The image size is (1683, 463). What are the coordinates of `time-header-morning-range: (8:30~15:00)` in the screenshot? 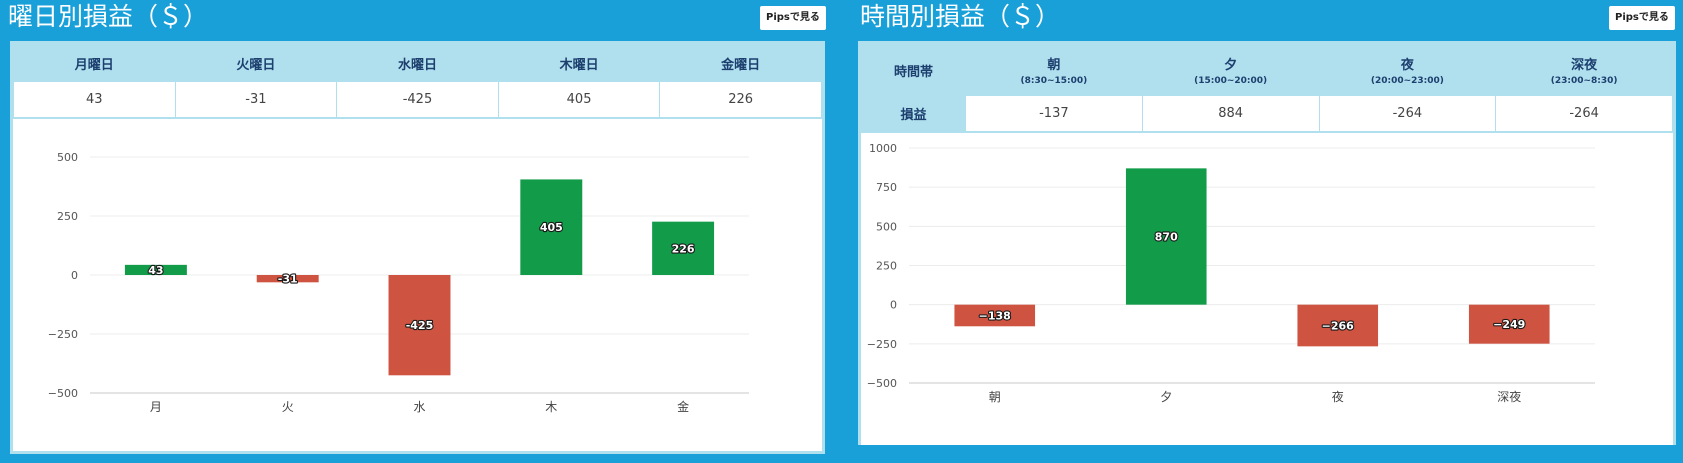 It's located at (1054, 81).